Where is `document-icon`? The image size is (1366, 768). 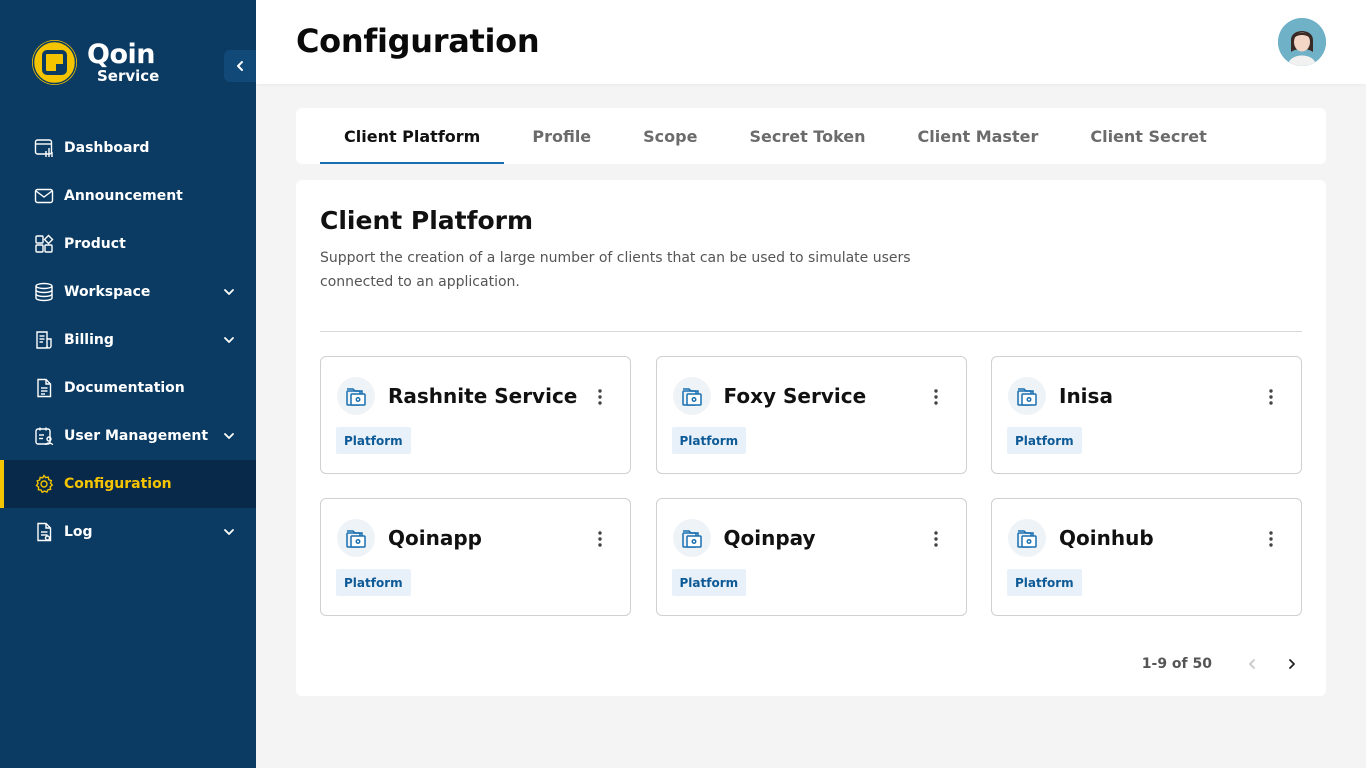
document-icon is located at coordinates (44, 388).